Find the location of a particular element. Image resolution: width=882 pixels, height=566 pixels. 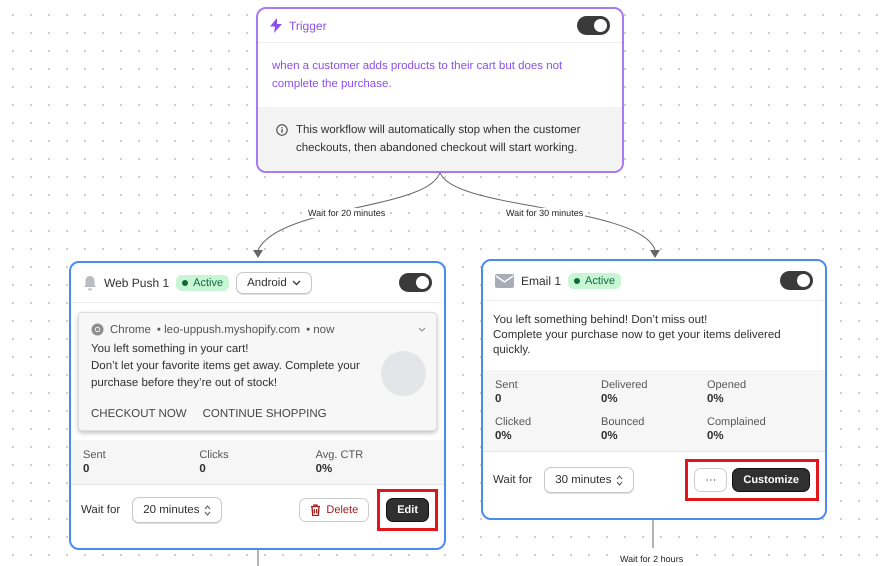

stat-label: Bounced is located at coordinates (623, 422).